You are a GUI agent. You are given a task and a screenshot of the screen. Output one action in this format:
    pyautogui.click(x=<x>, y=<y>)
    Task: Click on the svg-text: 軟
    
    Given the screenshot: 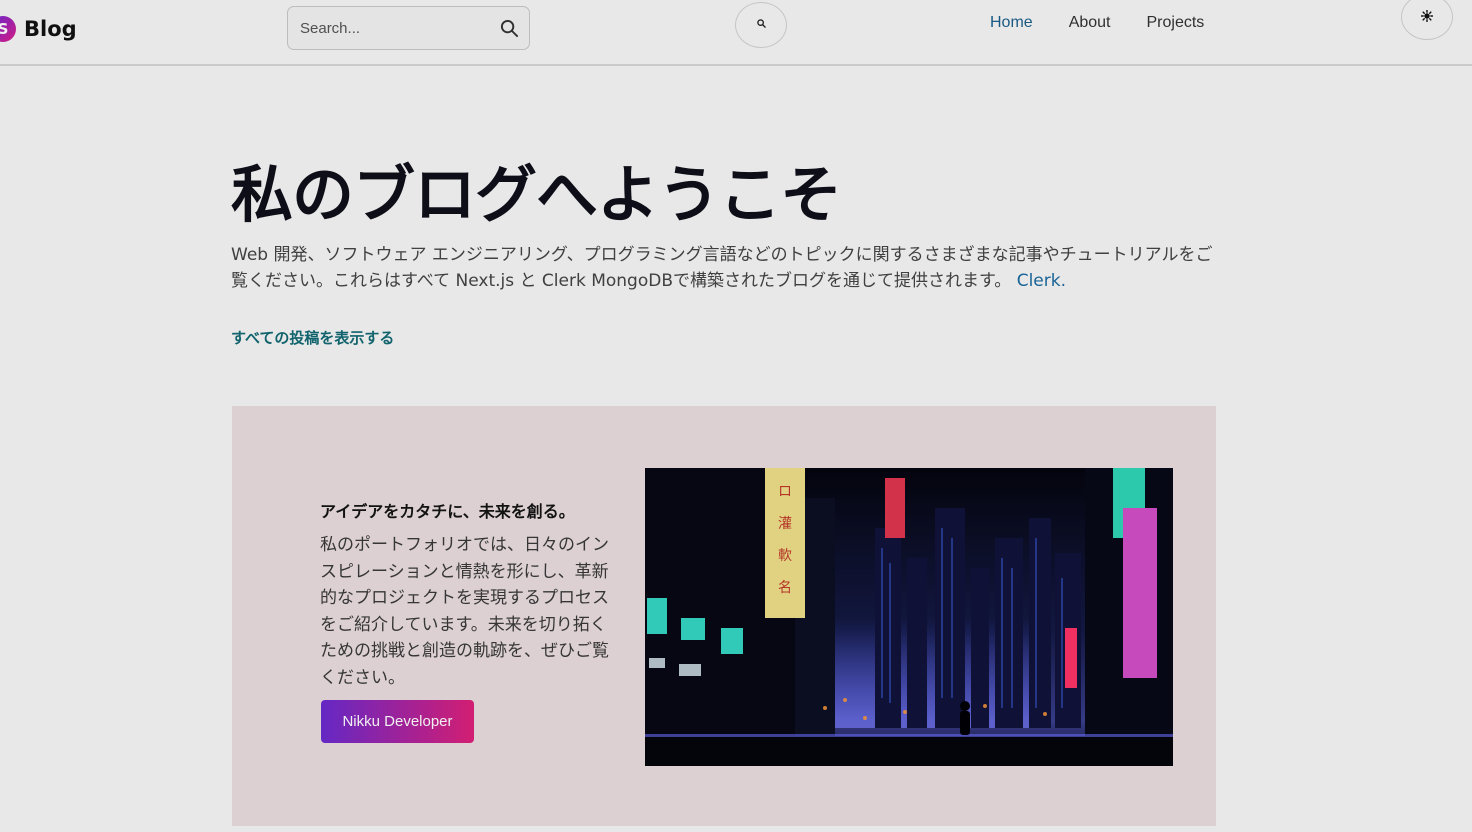 What is the action you would take?
    pyautogui.click(x=785, y=556)
    